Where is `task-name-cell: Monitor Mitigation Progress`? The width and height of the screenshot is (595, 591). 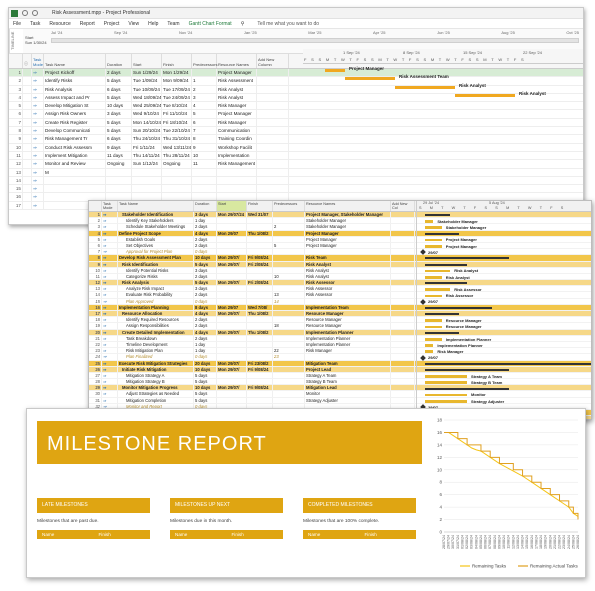
task-name-cell: Monitor Mitigation Progress is located at coordinates (156, 388).